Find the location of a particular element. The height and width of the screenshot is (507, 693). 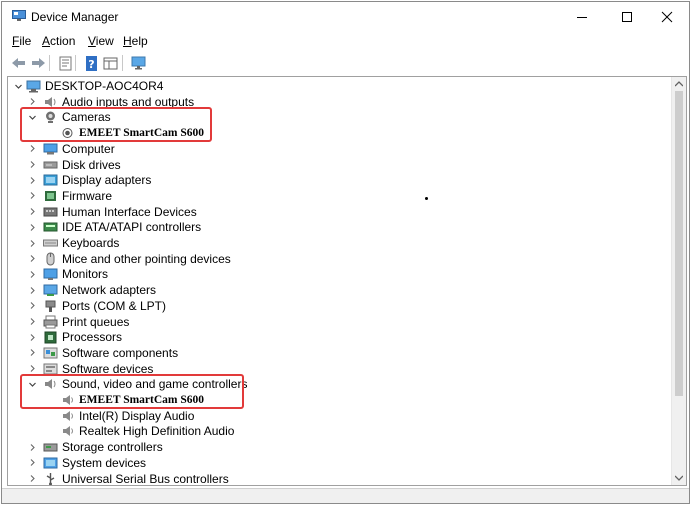

tree-row-processors: Processors is located at coordinates (338, 337).